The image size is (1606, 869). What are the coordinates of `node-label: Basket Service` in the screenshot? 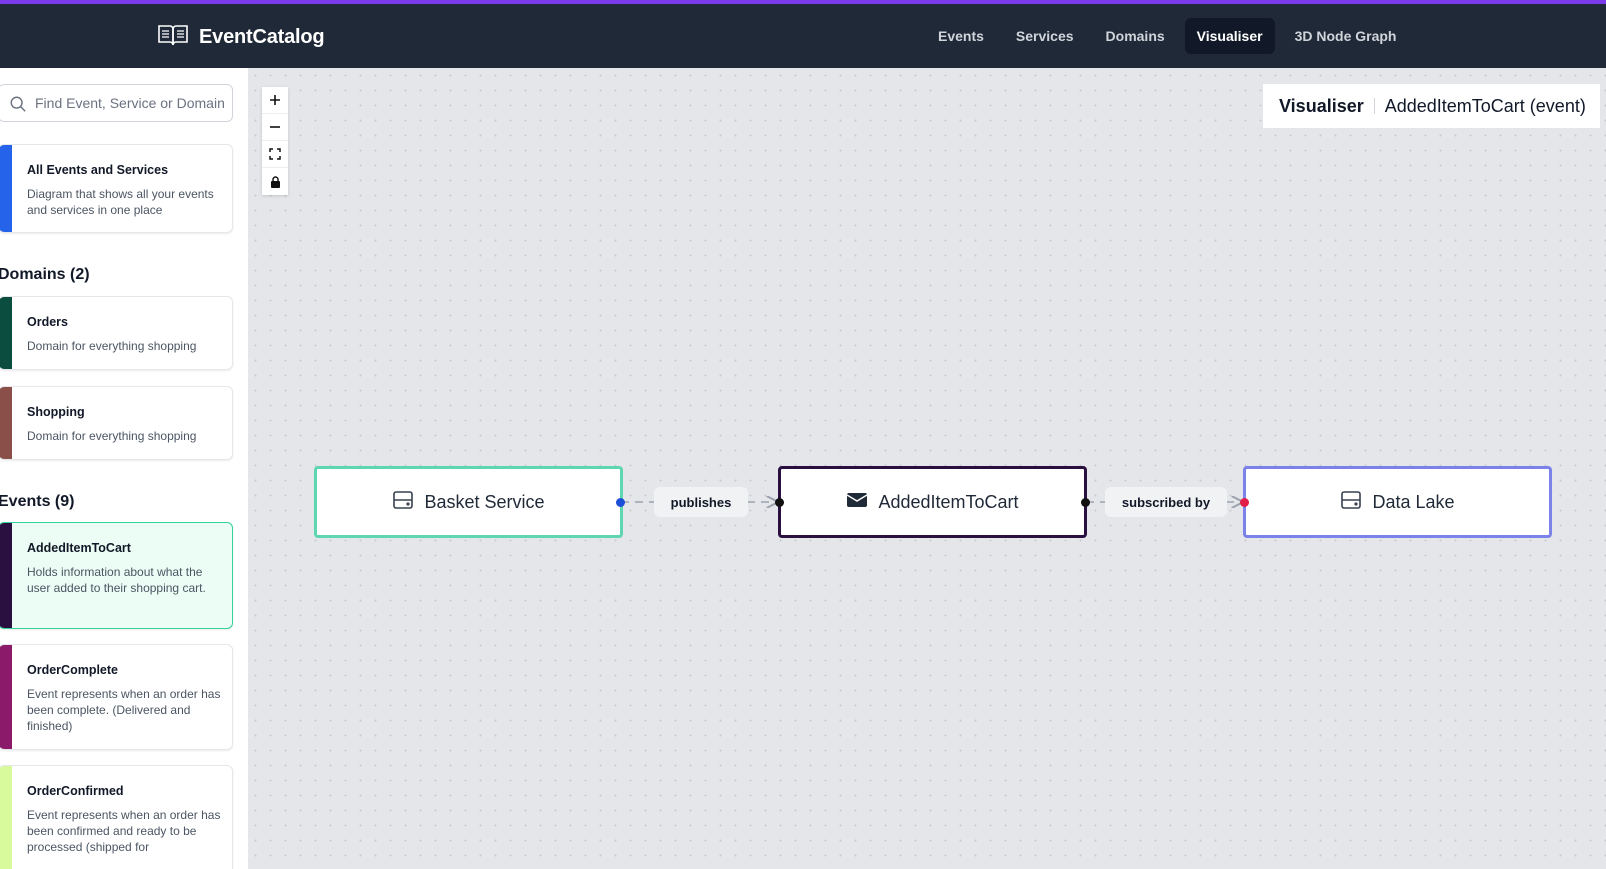 It's located at (484, 501).